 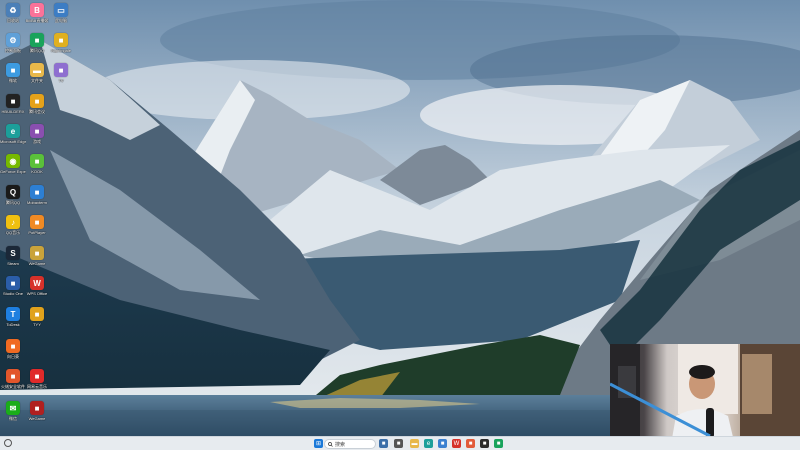 What do you see at coordinates (13, 141) in the screenshot?
I see `desktop-icon-label: Microsoft Edge` at bounding box center [13, 141].